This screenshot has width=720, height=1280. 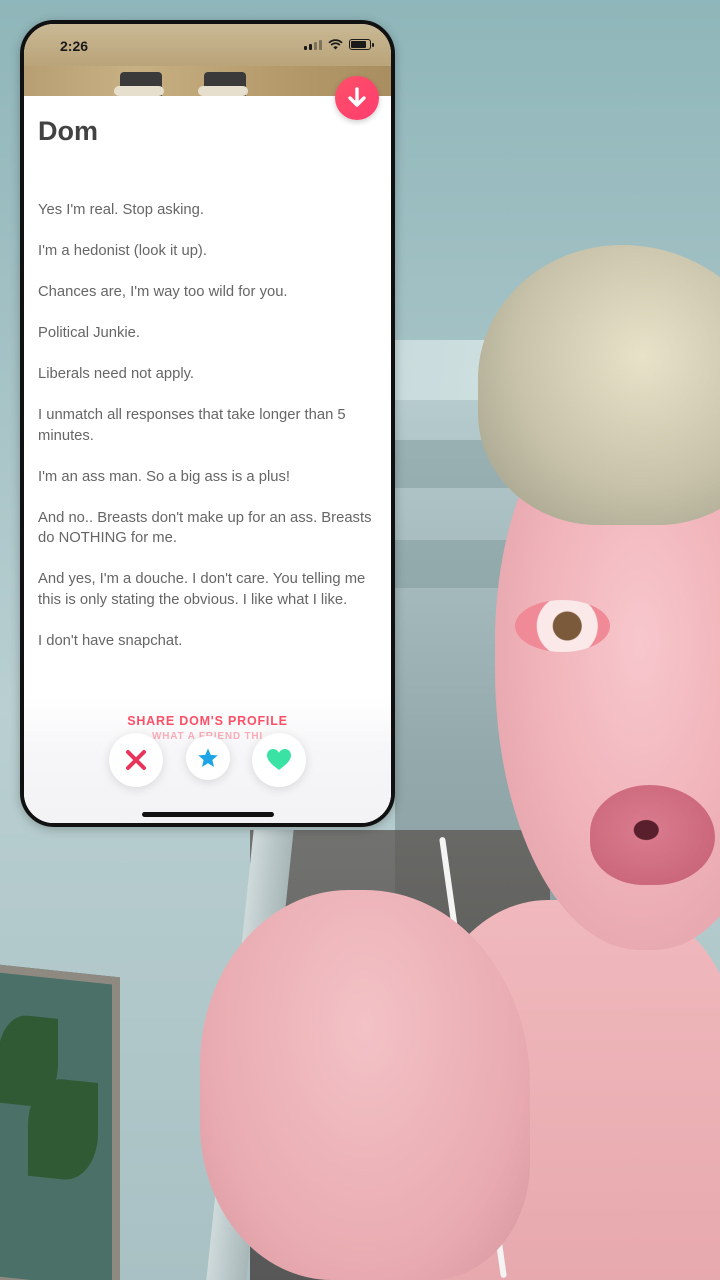 I want to click on bio-line: Liberals need not apply., so click(x=116, y=374).